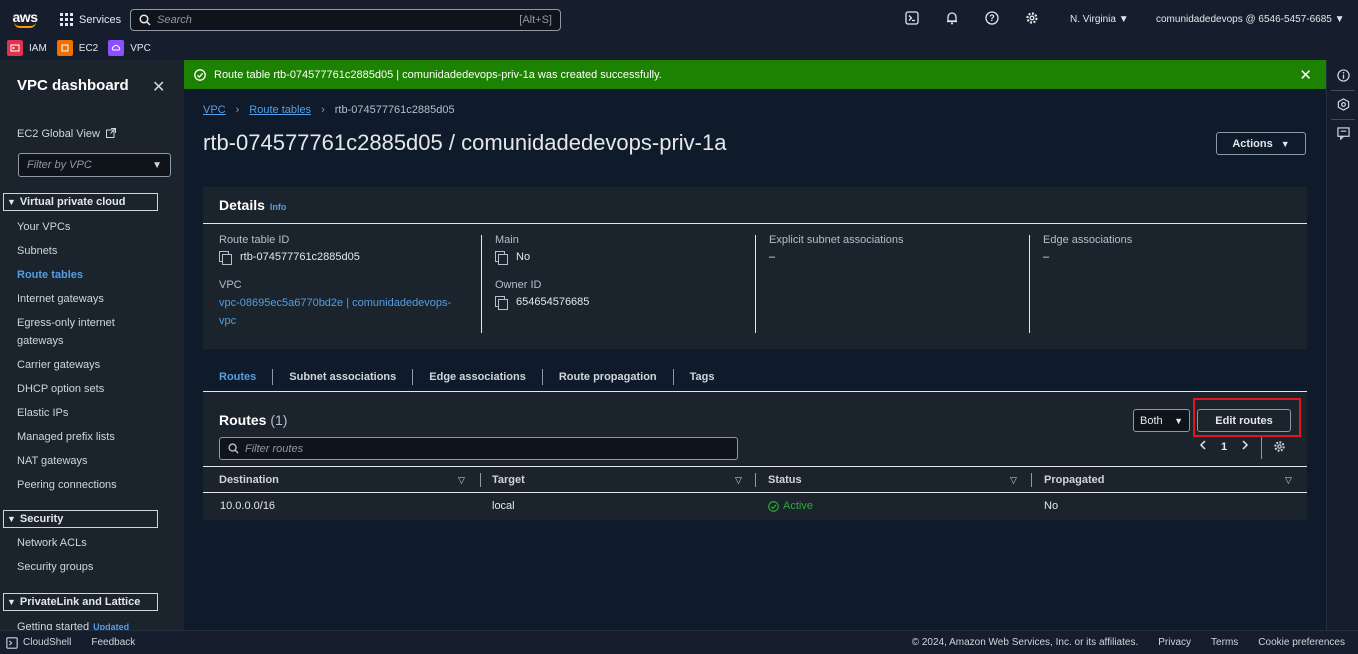 The image size is (1358, 654). I want to click on feedback-icon, so click(1343, 133).